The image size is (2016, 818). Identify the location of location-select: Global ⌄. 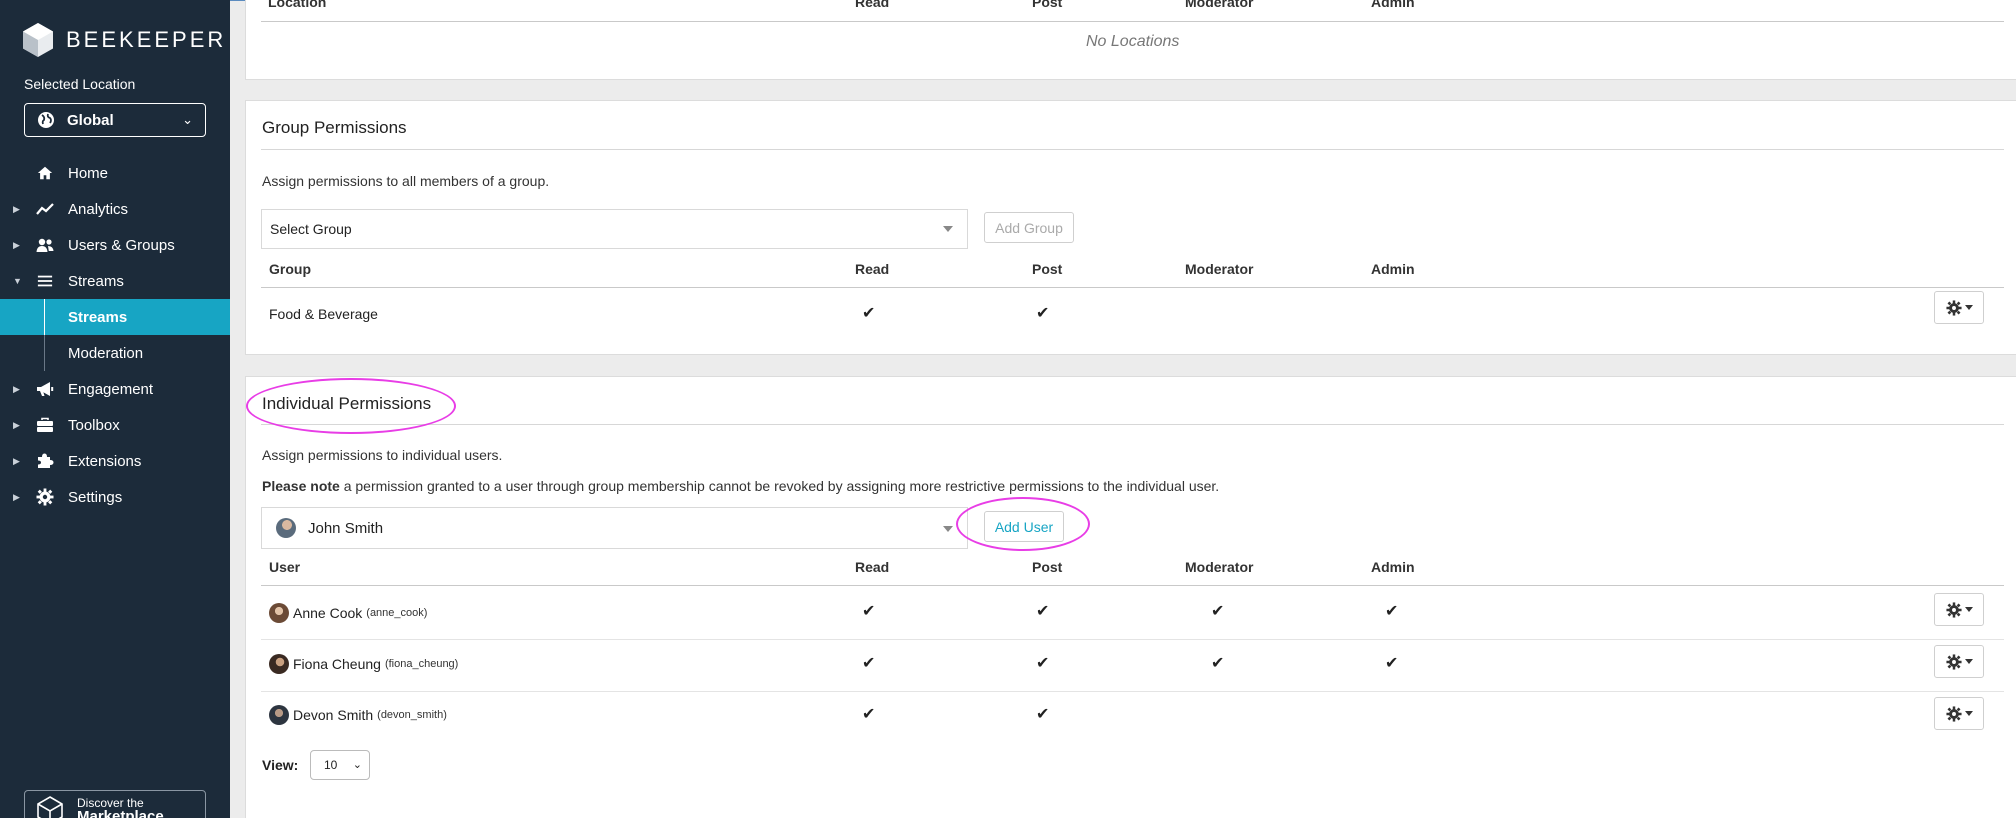
(115, 120).